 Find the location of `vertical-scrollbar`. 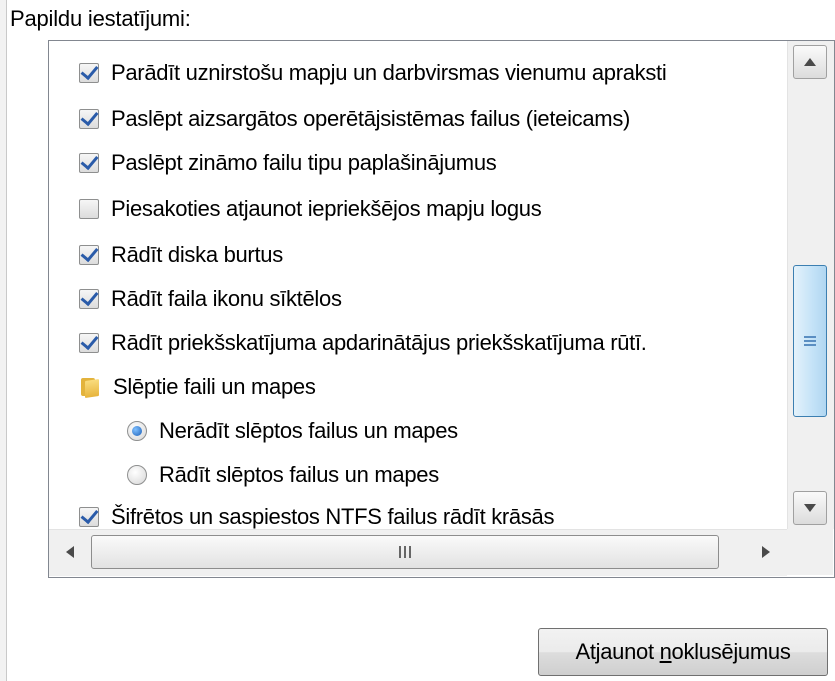

vertical-scrollbar is located at coordinates (810, 285).